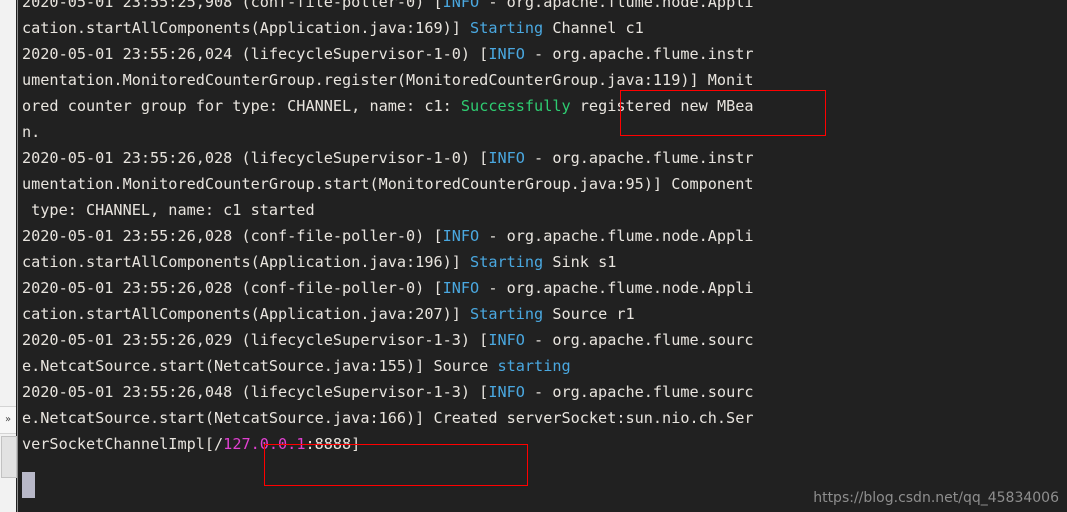 The width and height of the screenshot is (1067, 512). Describe the element at coordinates (544, 444) in the screenshot. I see `log-line: verSocketChannelImpl[/127.0.0.1:8888]` at that location.